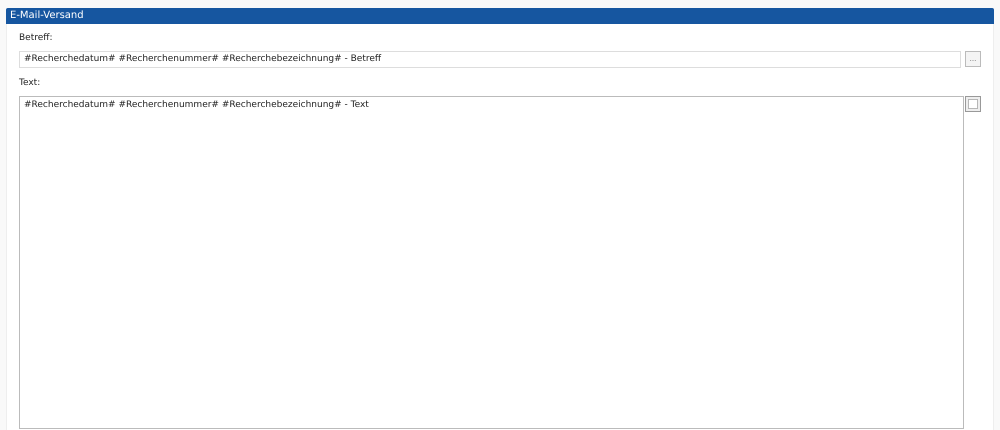 The image size is (1000, 430). I want to click on field-label: Betreff:, so click(36, 38).